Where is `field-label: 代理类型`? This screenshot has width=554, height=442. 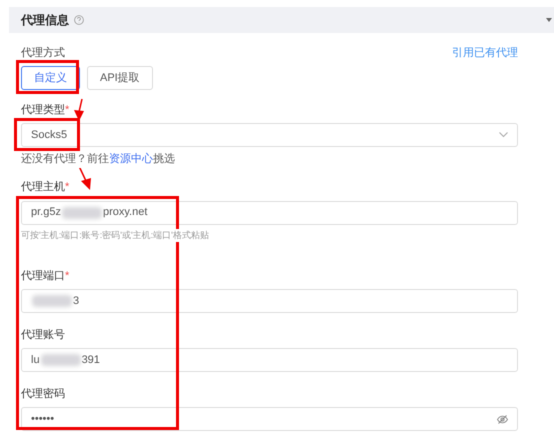
field-label: 代理类型 is located at coordinates (43, 110).